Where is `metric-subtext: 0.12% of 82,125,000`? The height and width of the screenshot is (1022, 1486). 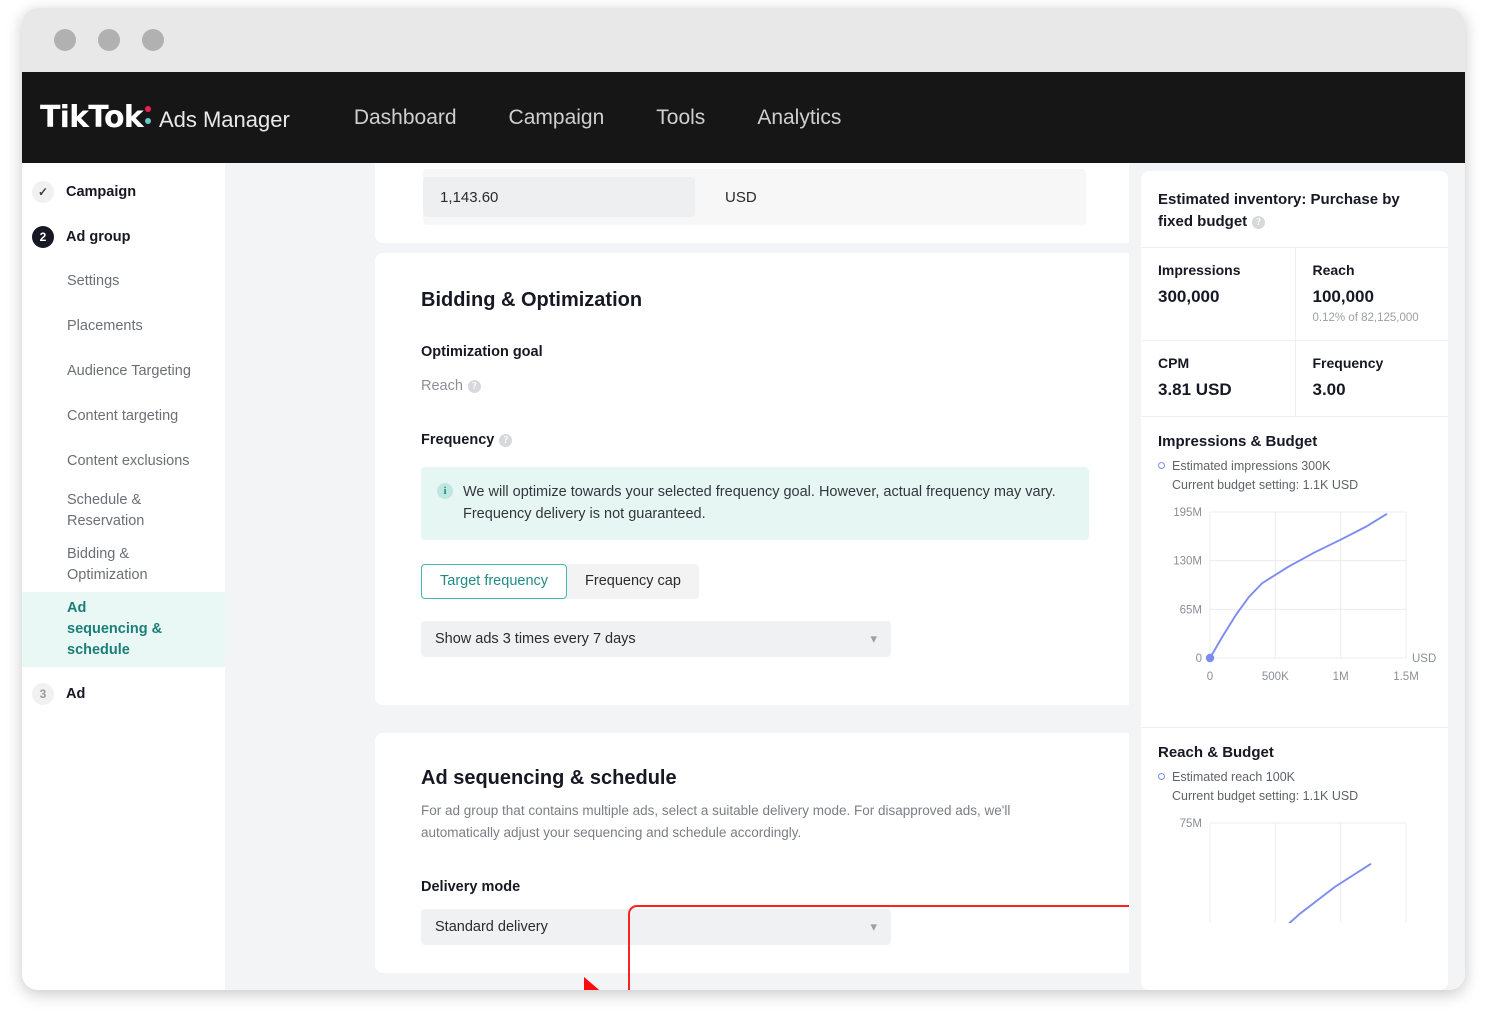 metric-subtext: 0.12% of 82,125,000 is located at coordinates (1365, 317).